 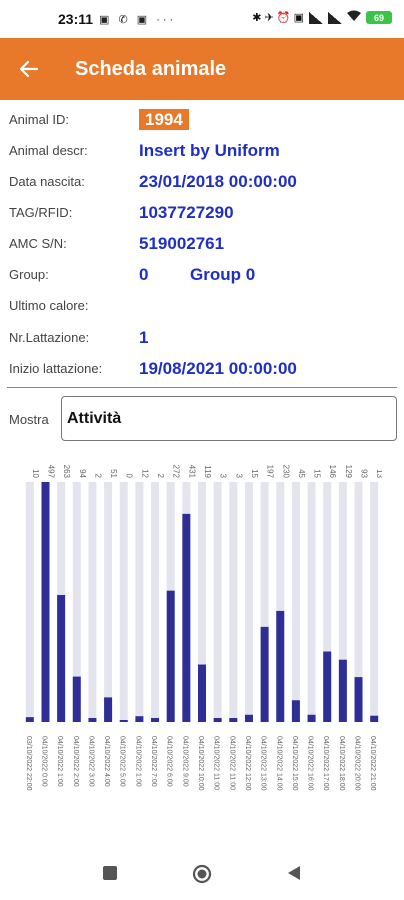 What do you see at coordinates (75, 761) in the screenshot?
I see `category-label: 04/10/2022 2:00` at bounding box center [75, 761].